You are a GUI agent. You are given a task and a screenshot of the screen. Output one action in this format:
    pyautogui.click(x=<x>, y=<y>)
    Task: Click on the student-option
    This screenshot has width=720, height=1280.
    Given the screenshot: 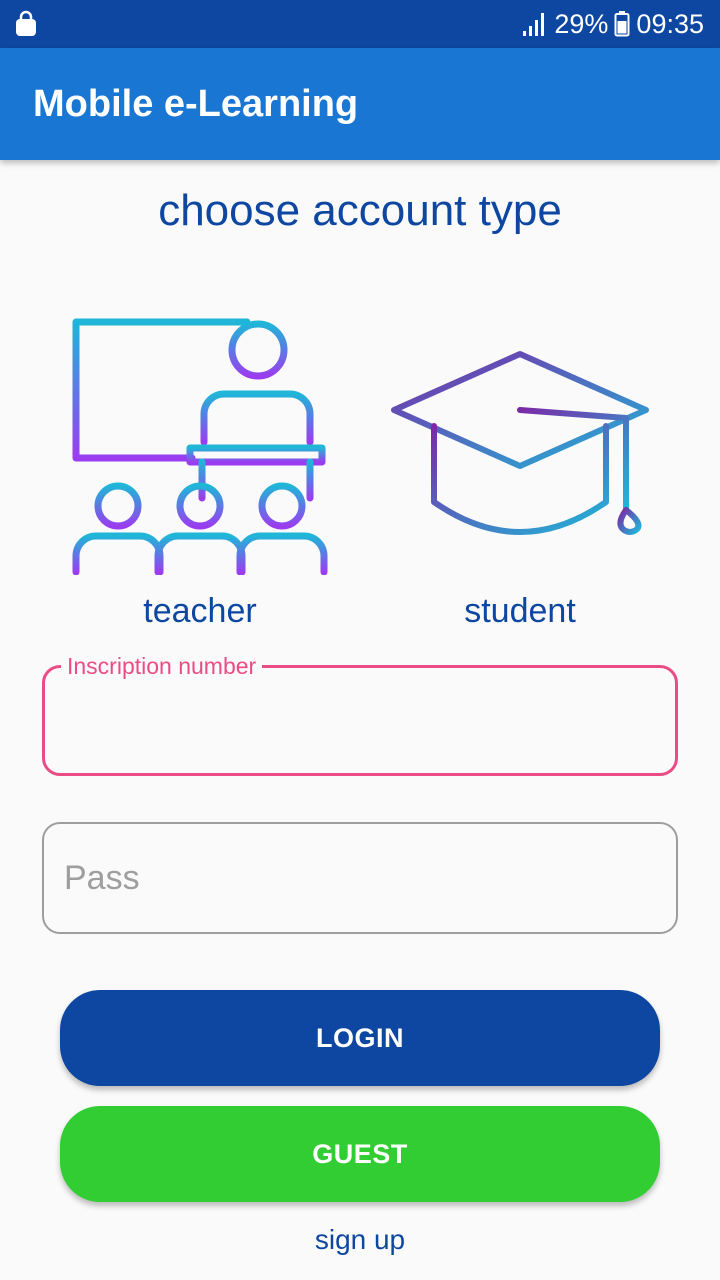 What is the action you would take?
    pyautogui.click(x=521, y=445)
    